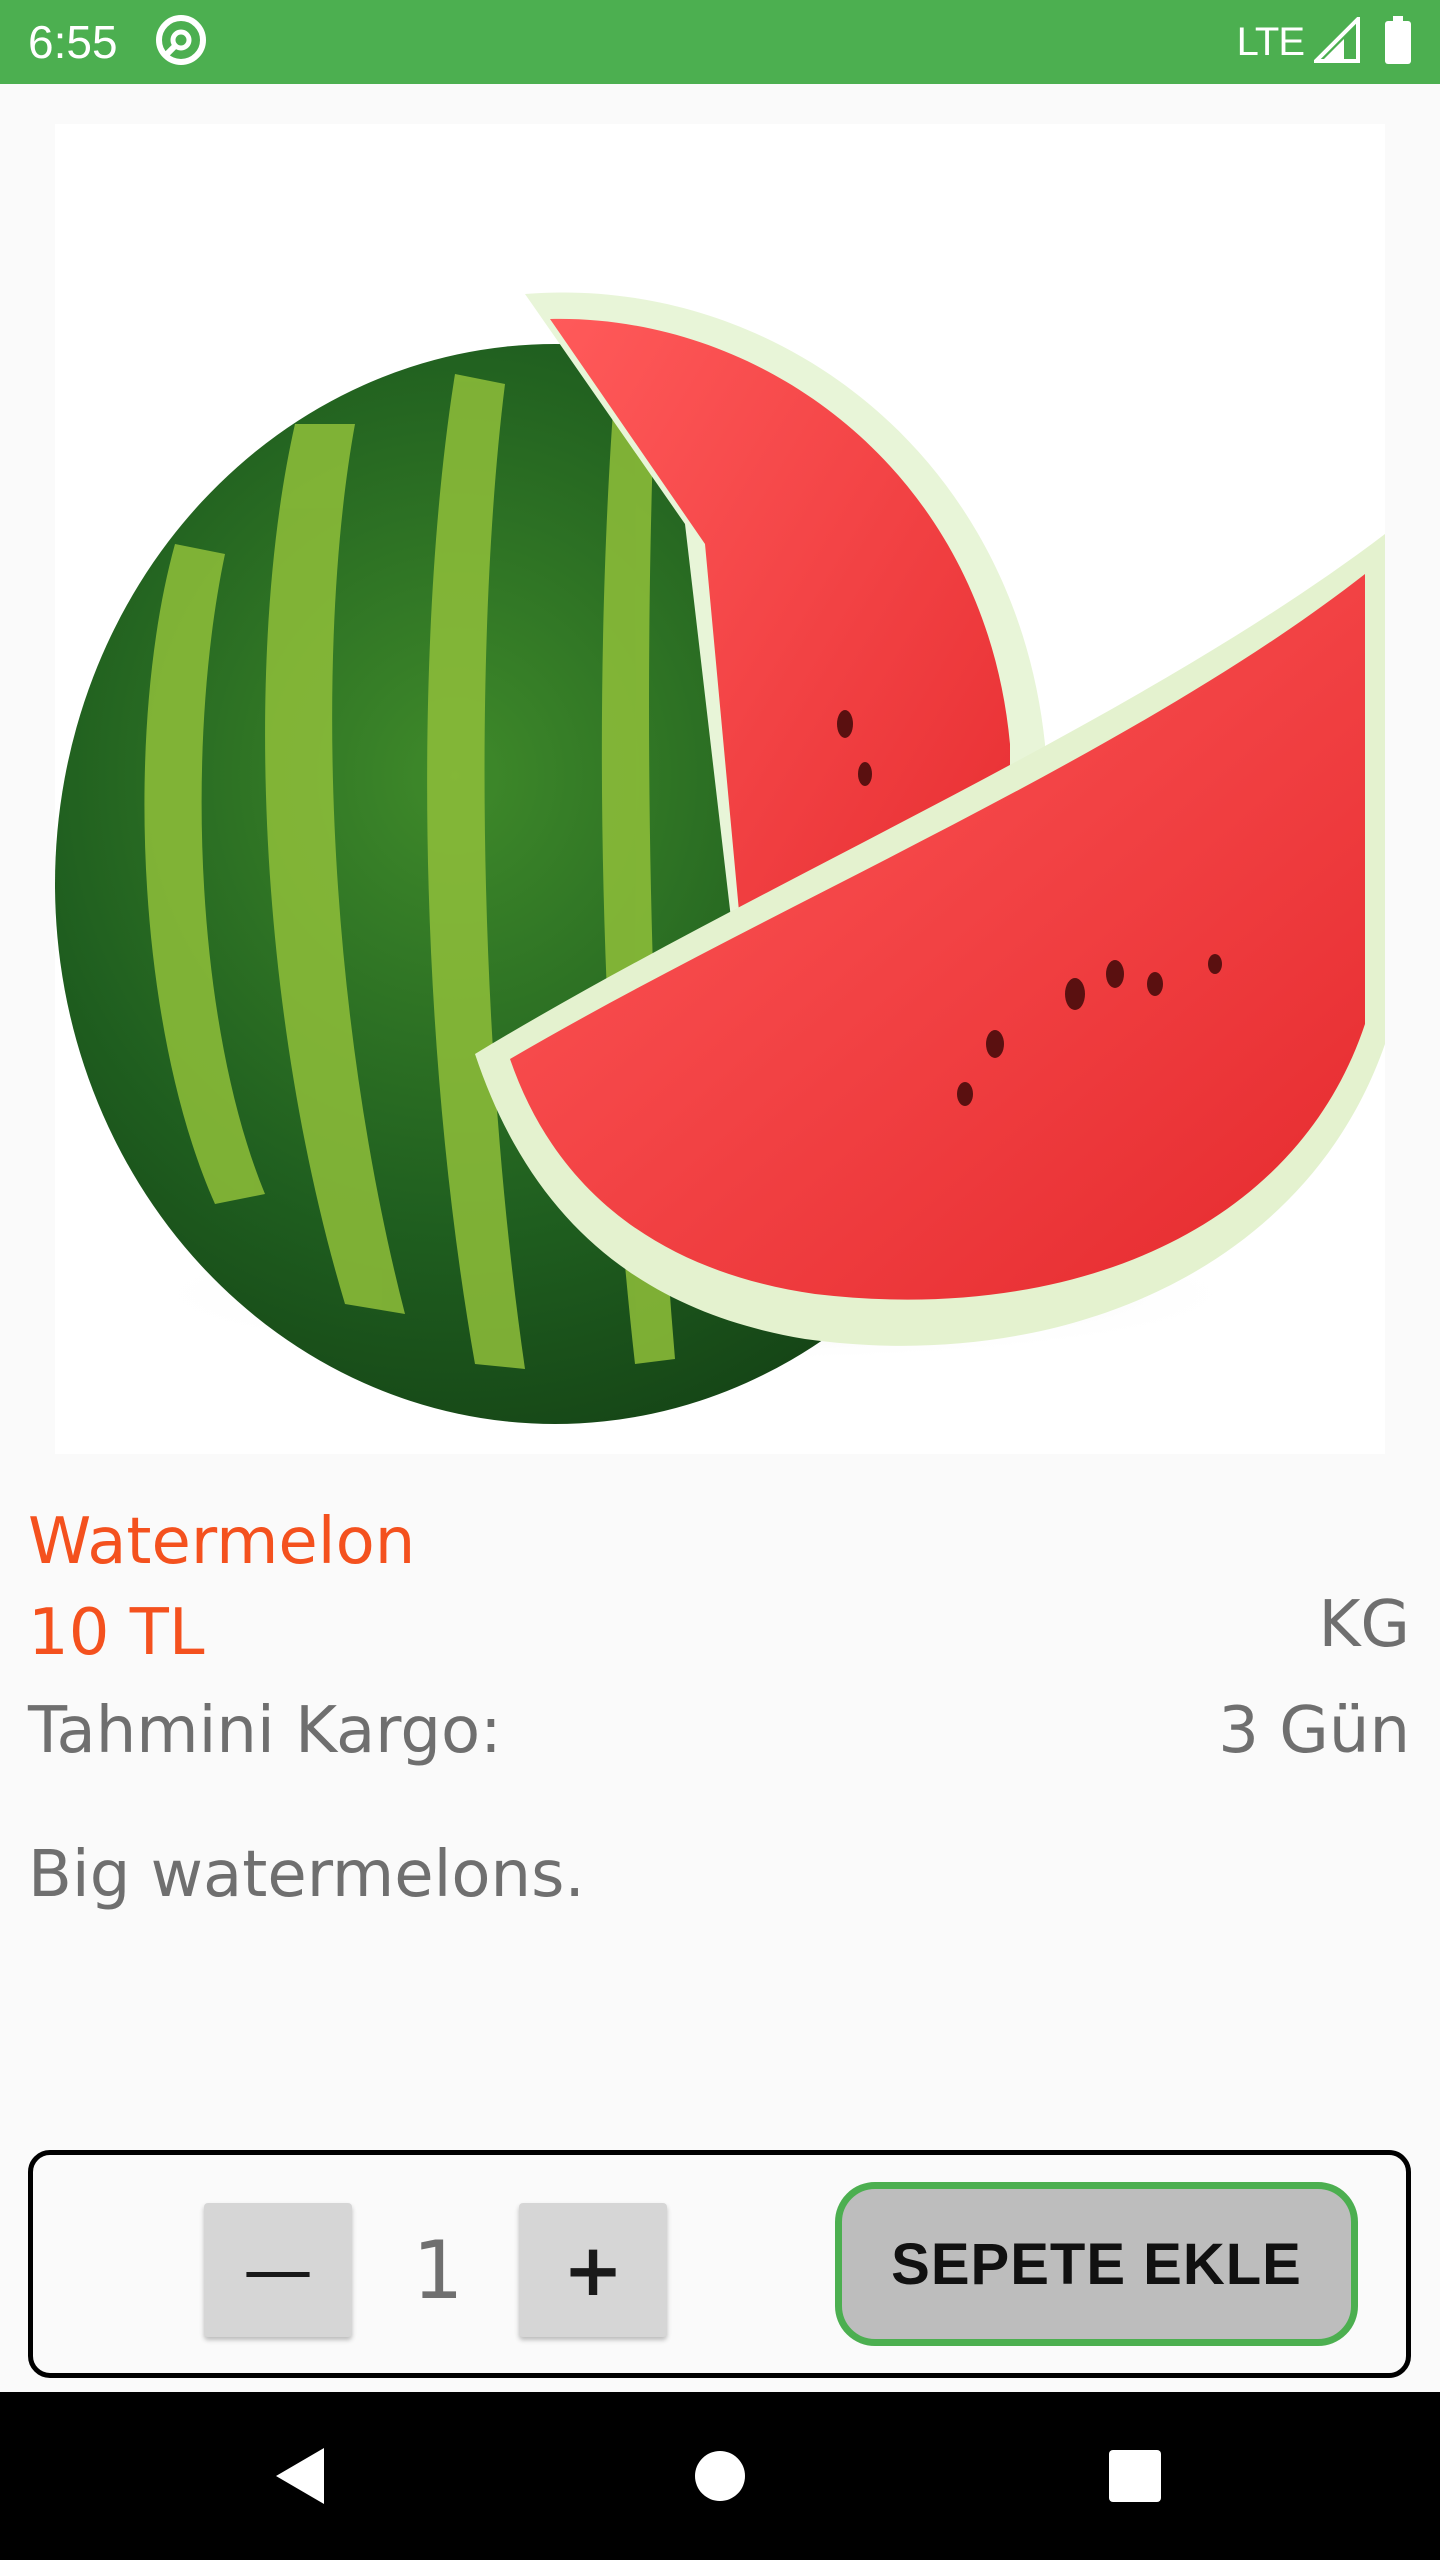 This screenshot has width=1440, height=2560. Describe the element at coordinates (181, 42) in the screenshot. I see `notification-at-icon` at that location.